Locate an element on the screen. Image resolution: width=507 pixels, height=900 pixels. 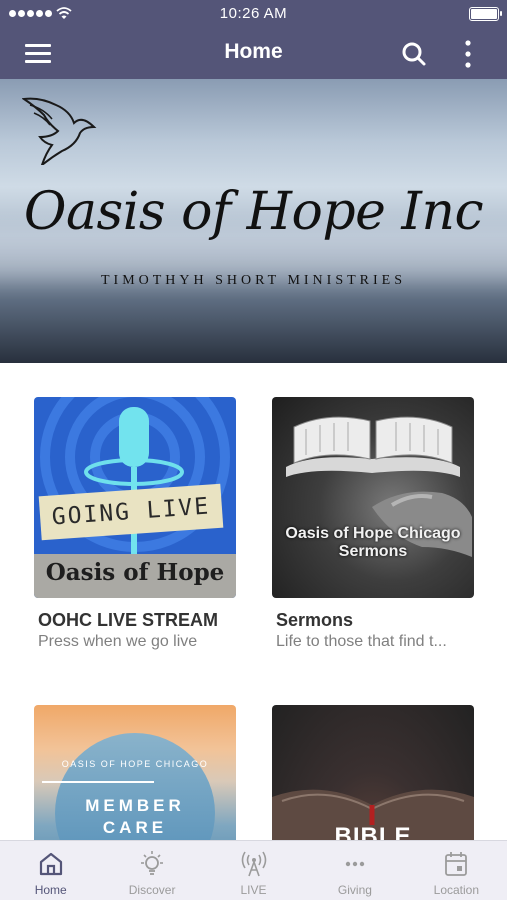
card-title: Sermons is located at coordinates (315, 620).